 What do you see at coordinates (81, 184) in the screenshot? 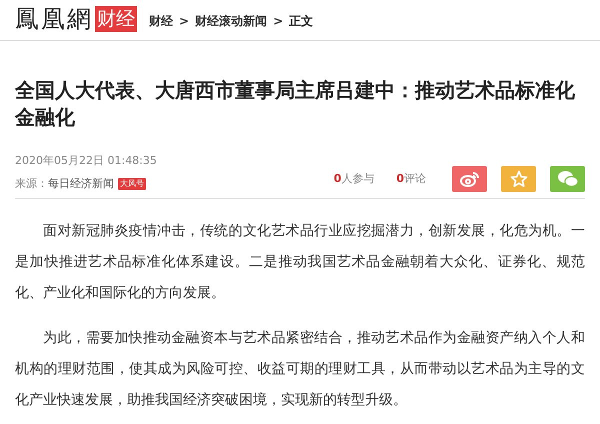
I see `source-name: 每日经济新闻` at bounding box center [81, 184].